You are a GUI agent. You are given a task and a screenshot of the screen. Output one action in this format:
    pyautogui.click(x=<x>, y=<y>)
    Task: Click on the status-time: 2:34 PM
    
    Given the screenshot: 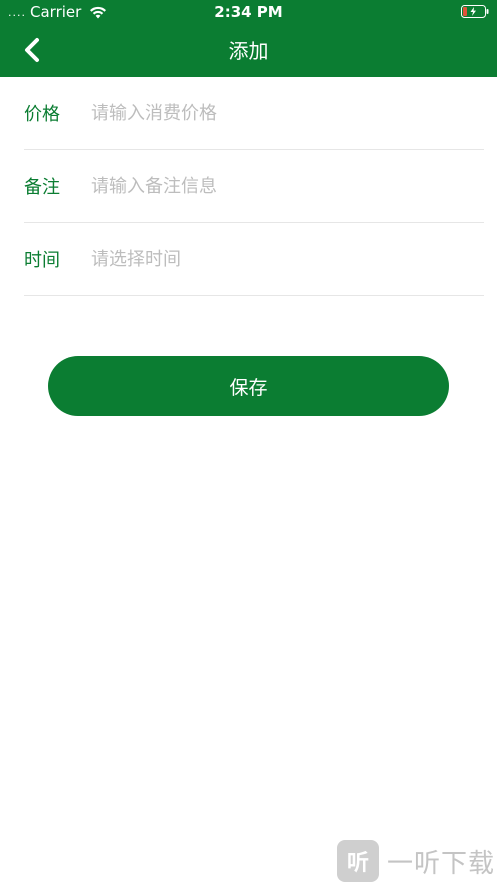 What is the action you would take?
    pyautogui.click(x=248, y=12)
    